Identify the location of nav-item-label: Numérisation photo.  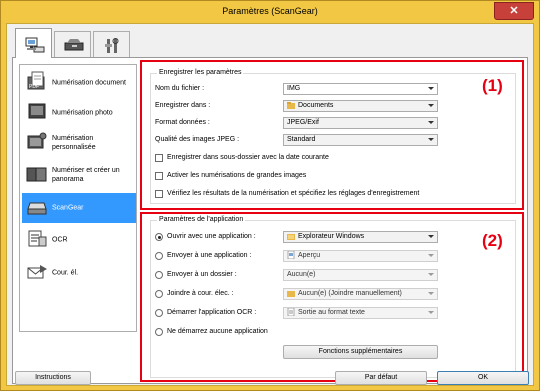
(82, 112).